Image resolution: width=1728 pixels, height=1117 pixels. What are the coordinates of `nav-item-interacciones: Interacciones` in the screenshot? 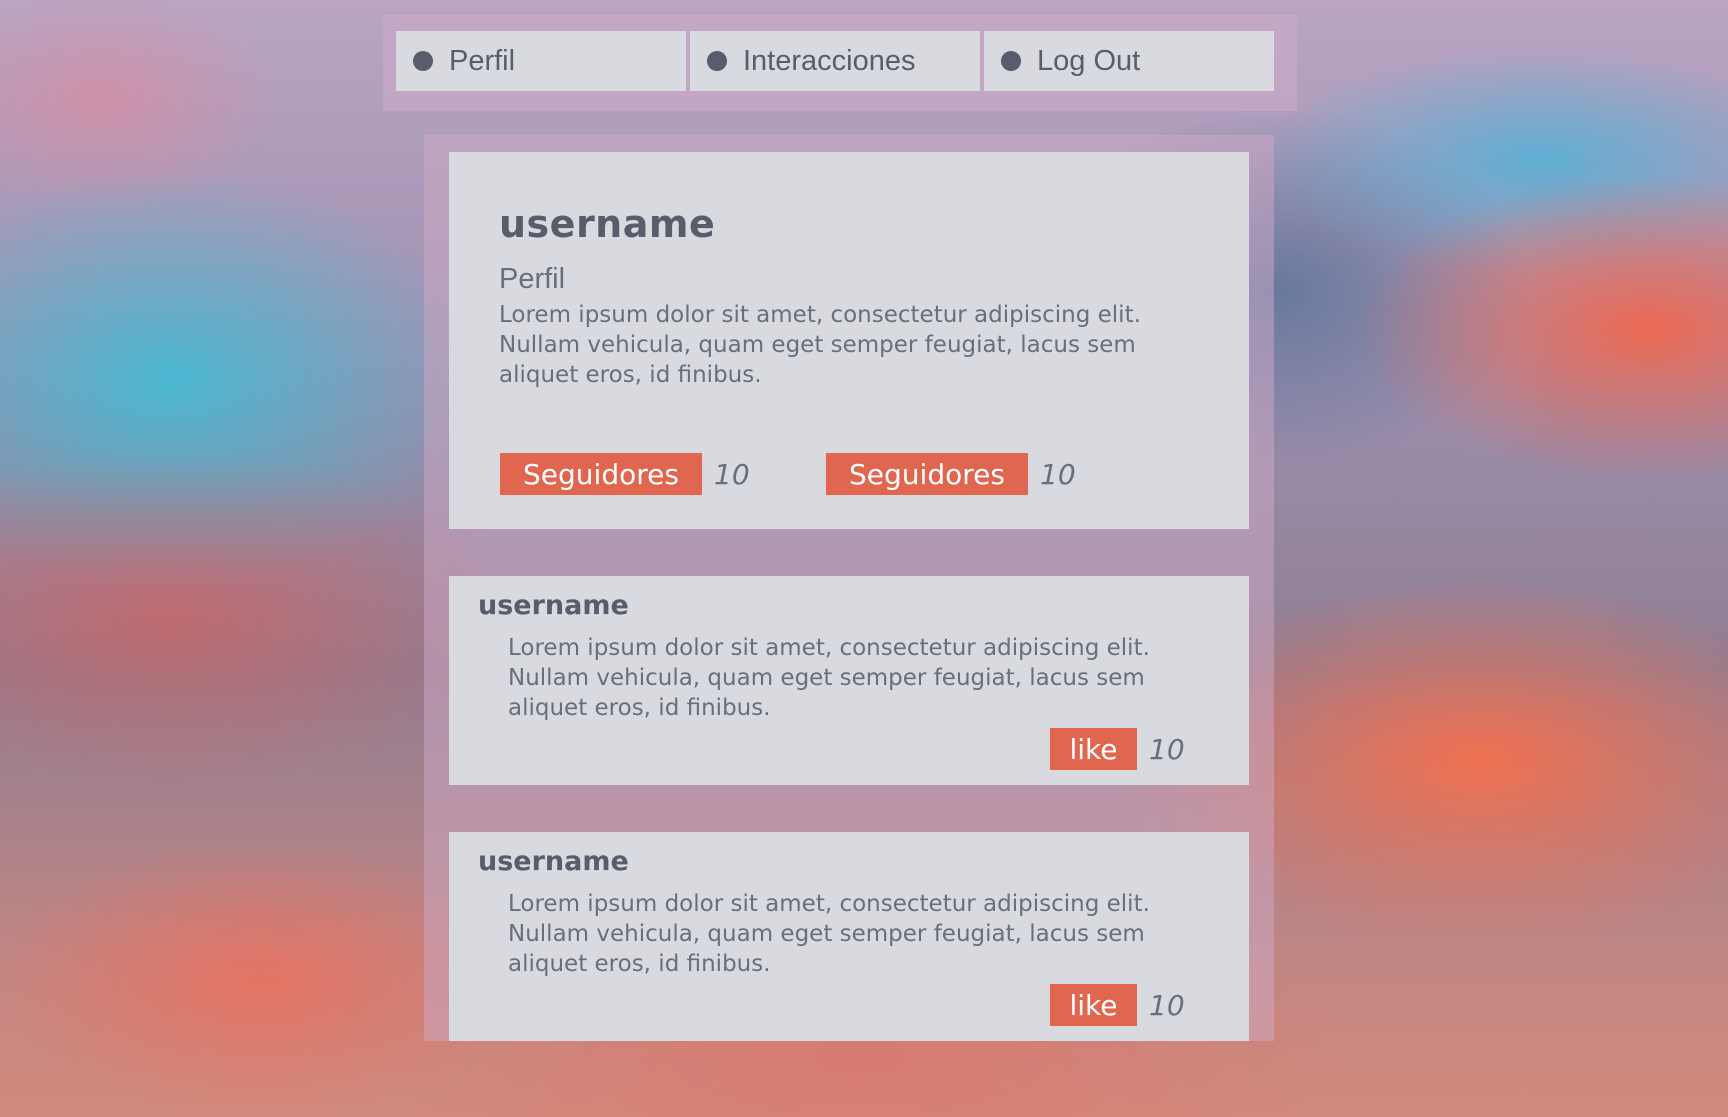 It's located at (835, 61).